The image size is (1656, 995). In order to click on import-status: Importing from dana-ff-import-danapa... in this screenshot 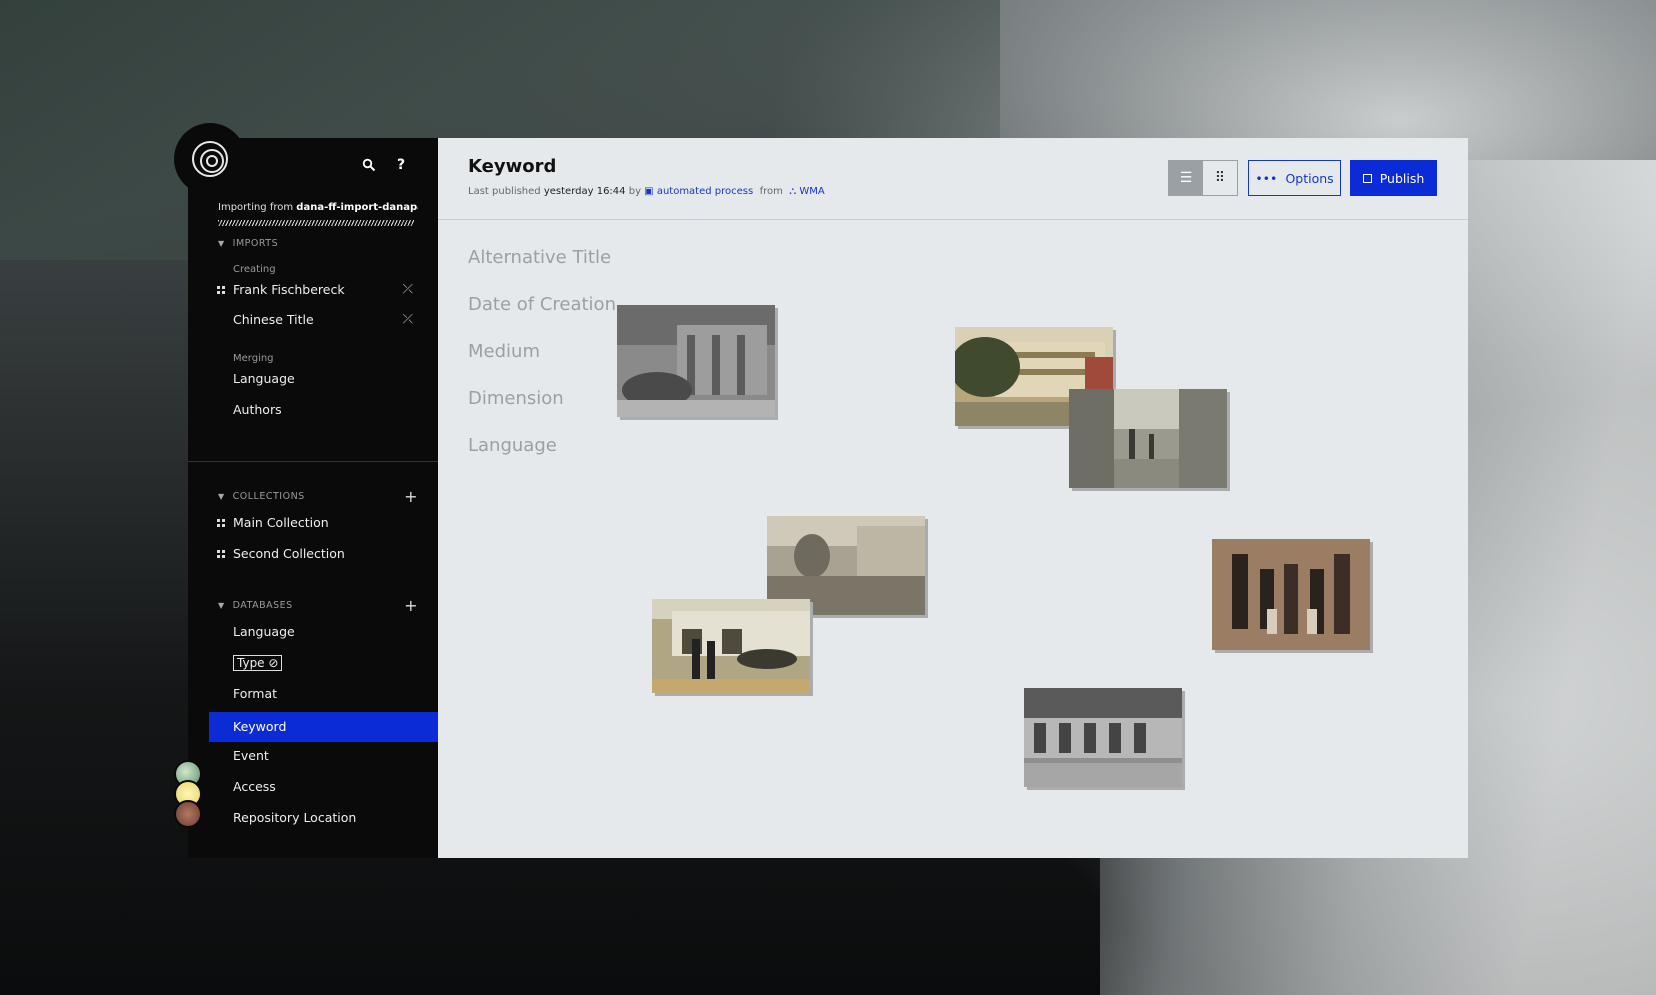, I will do `click(318, 207)`.